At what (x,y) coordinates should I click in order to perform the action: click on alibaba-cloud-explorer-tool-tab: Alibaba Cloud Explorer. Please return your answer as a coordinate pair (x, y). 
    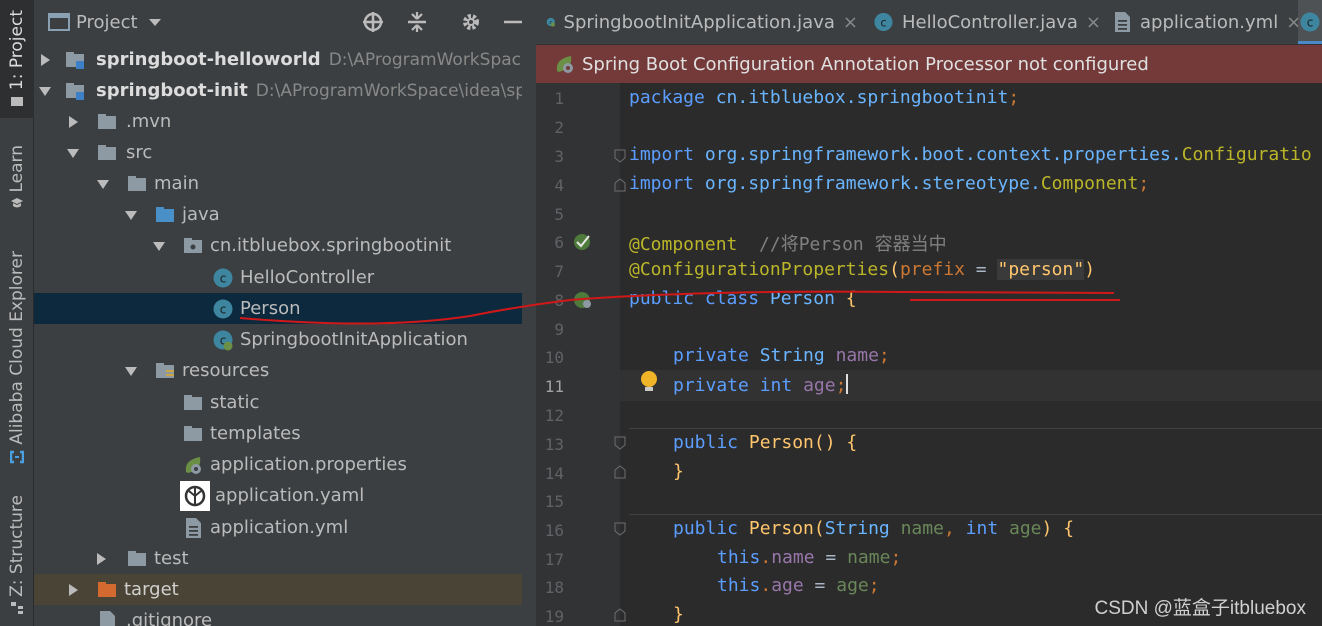
    Looking at the image, I should click on (17, 357).